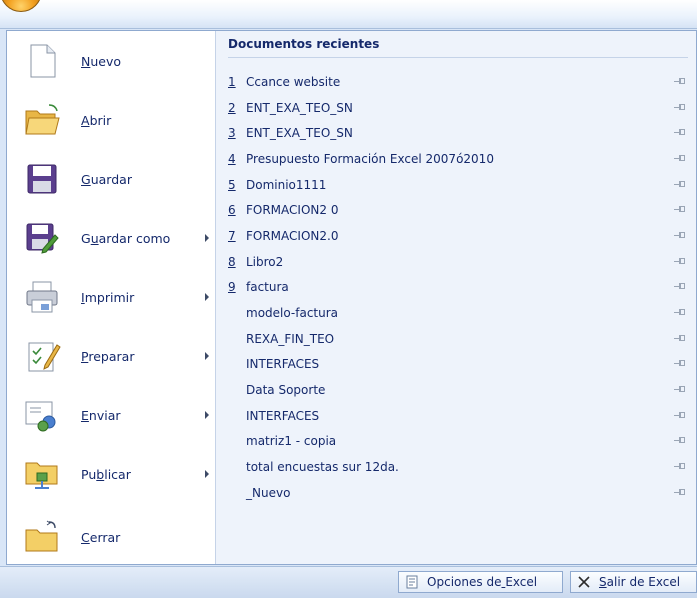 Image resolution: width=697 pixels, height=598 pixels. I want to click on menu-item-imprimir: Imprimir, so click(113, 297).